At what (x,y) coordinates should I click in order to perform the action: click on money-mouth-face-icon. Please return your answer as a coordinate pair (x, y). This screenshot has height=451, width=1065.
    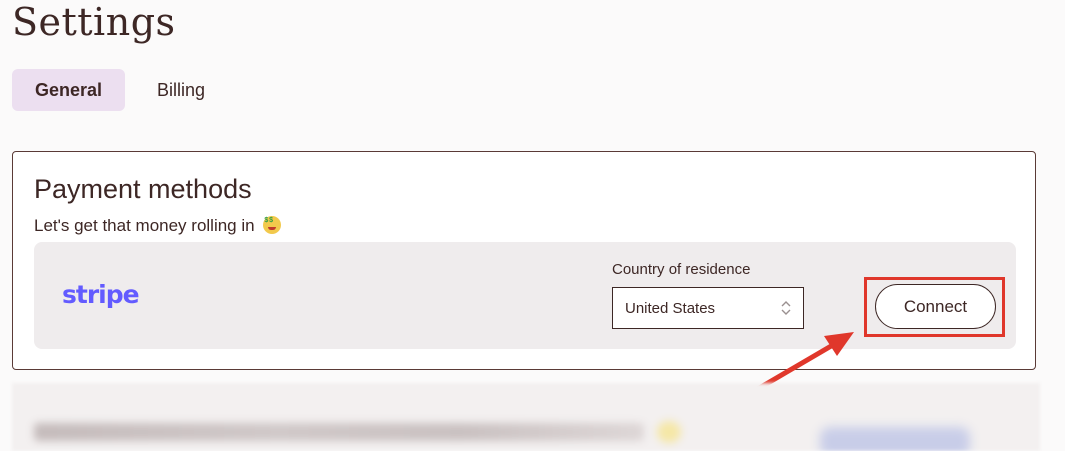
    Looking at the image, I should click on (272, 225).